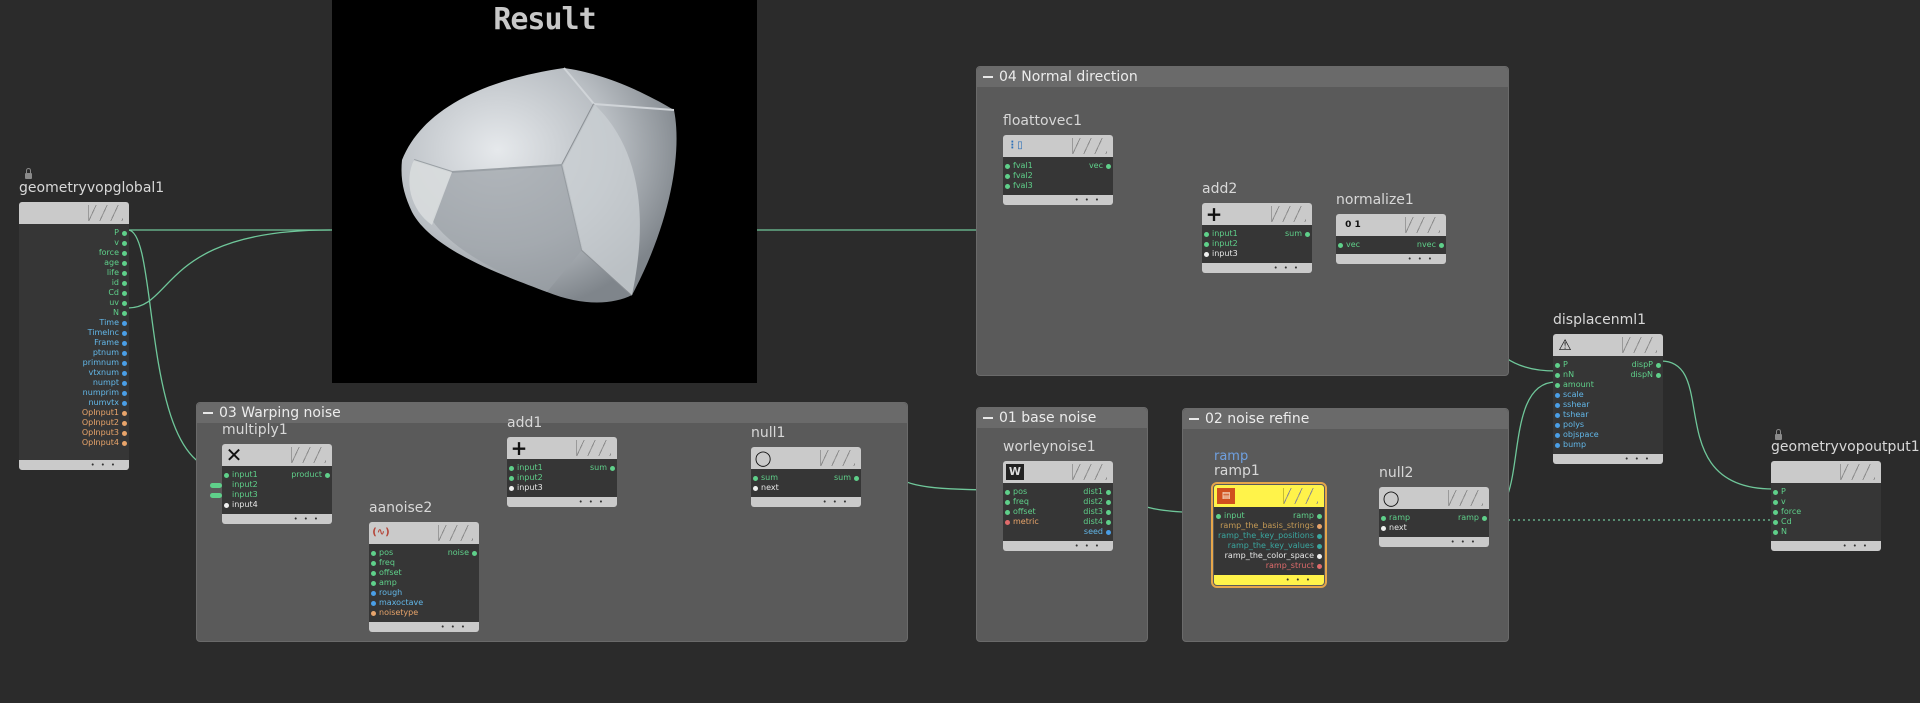 The width and height of the screenshot is (1920, 703). What do you see at coordinates (1608, 395) in the screenshot?
I see `port-row: scale` at bounding box center [1608, 395].